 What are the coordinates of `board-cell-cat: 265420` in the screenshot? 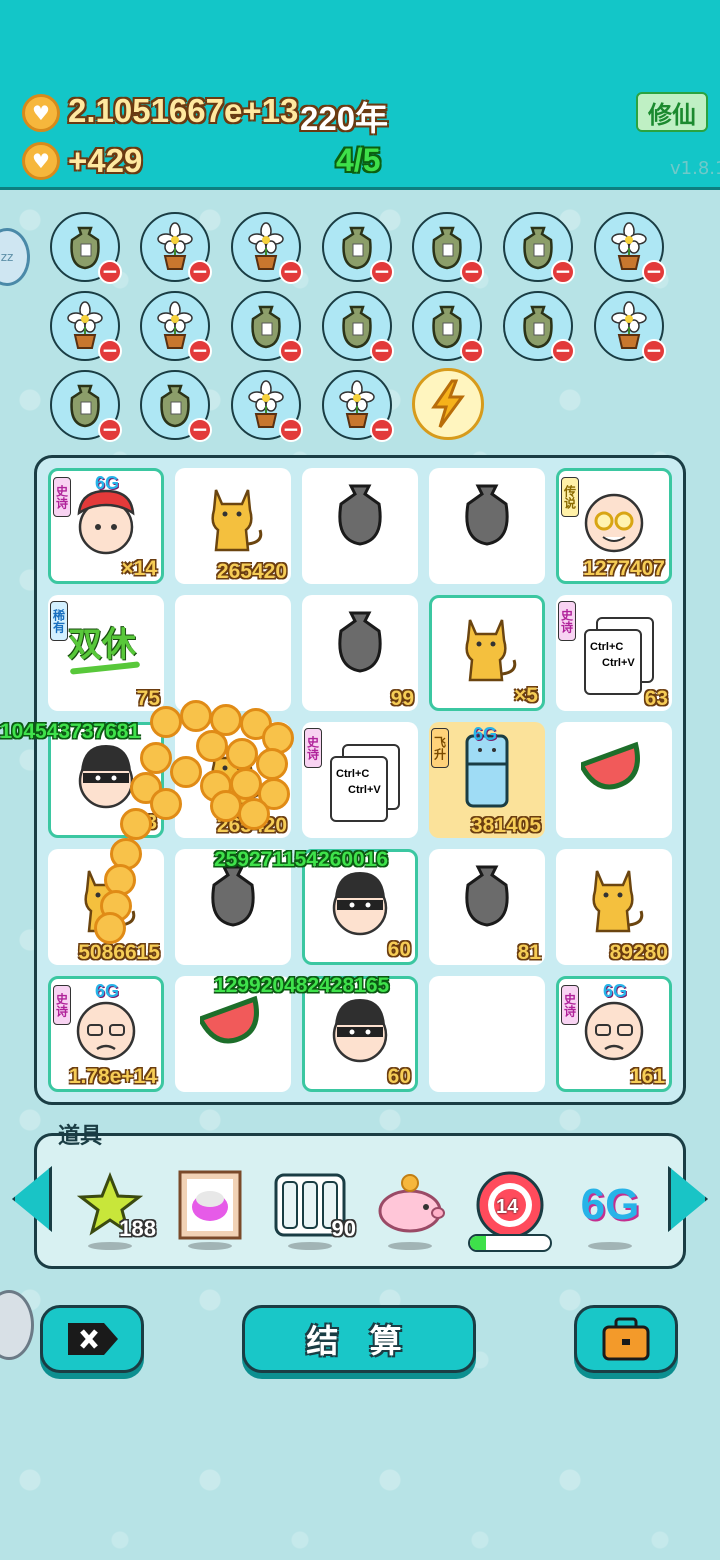 It's located at (233, 526).